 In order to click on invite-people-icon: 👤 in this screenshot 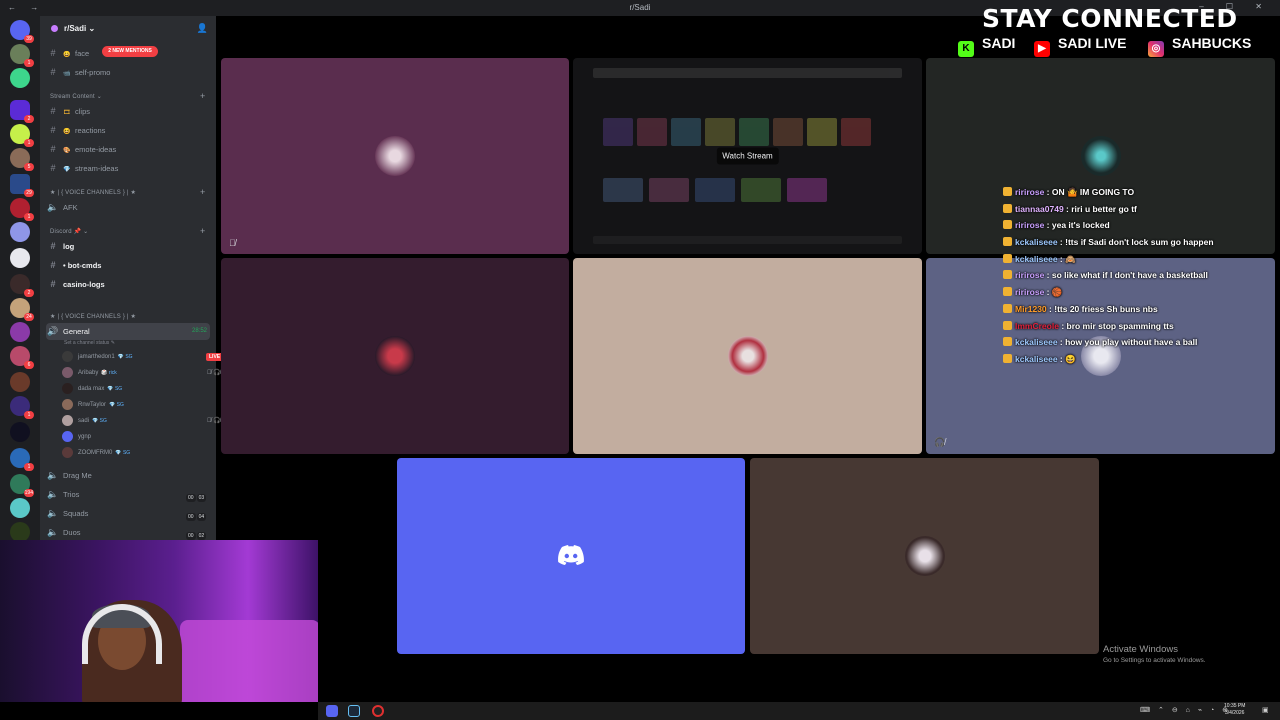, I will do `click(202, 28)`.